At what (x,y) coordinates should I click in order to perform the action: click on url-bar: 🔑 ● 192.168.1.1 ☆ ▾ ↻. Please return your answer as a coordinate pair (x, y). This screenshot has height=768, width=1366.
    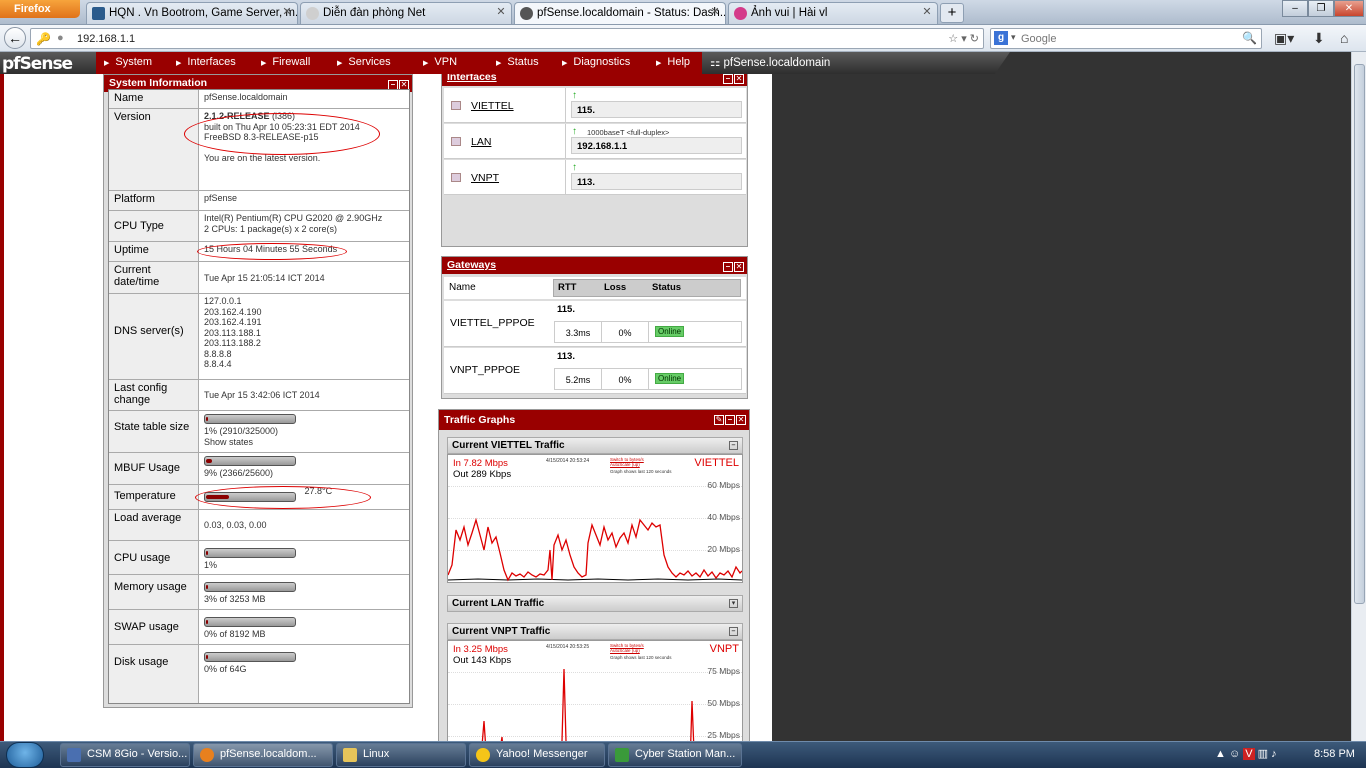
    Looking at the image, I should click on (507, 38).